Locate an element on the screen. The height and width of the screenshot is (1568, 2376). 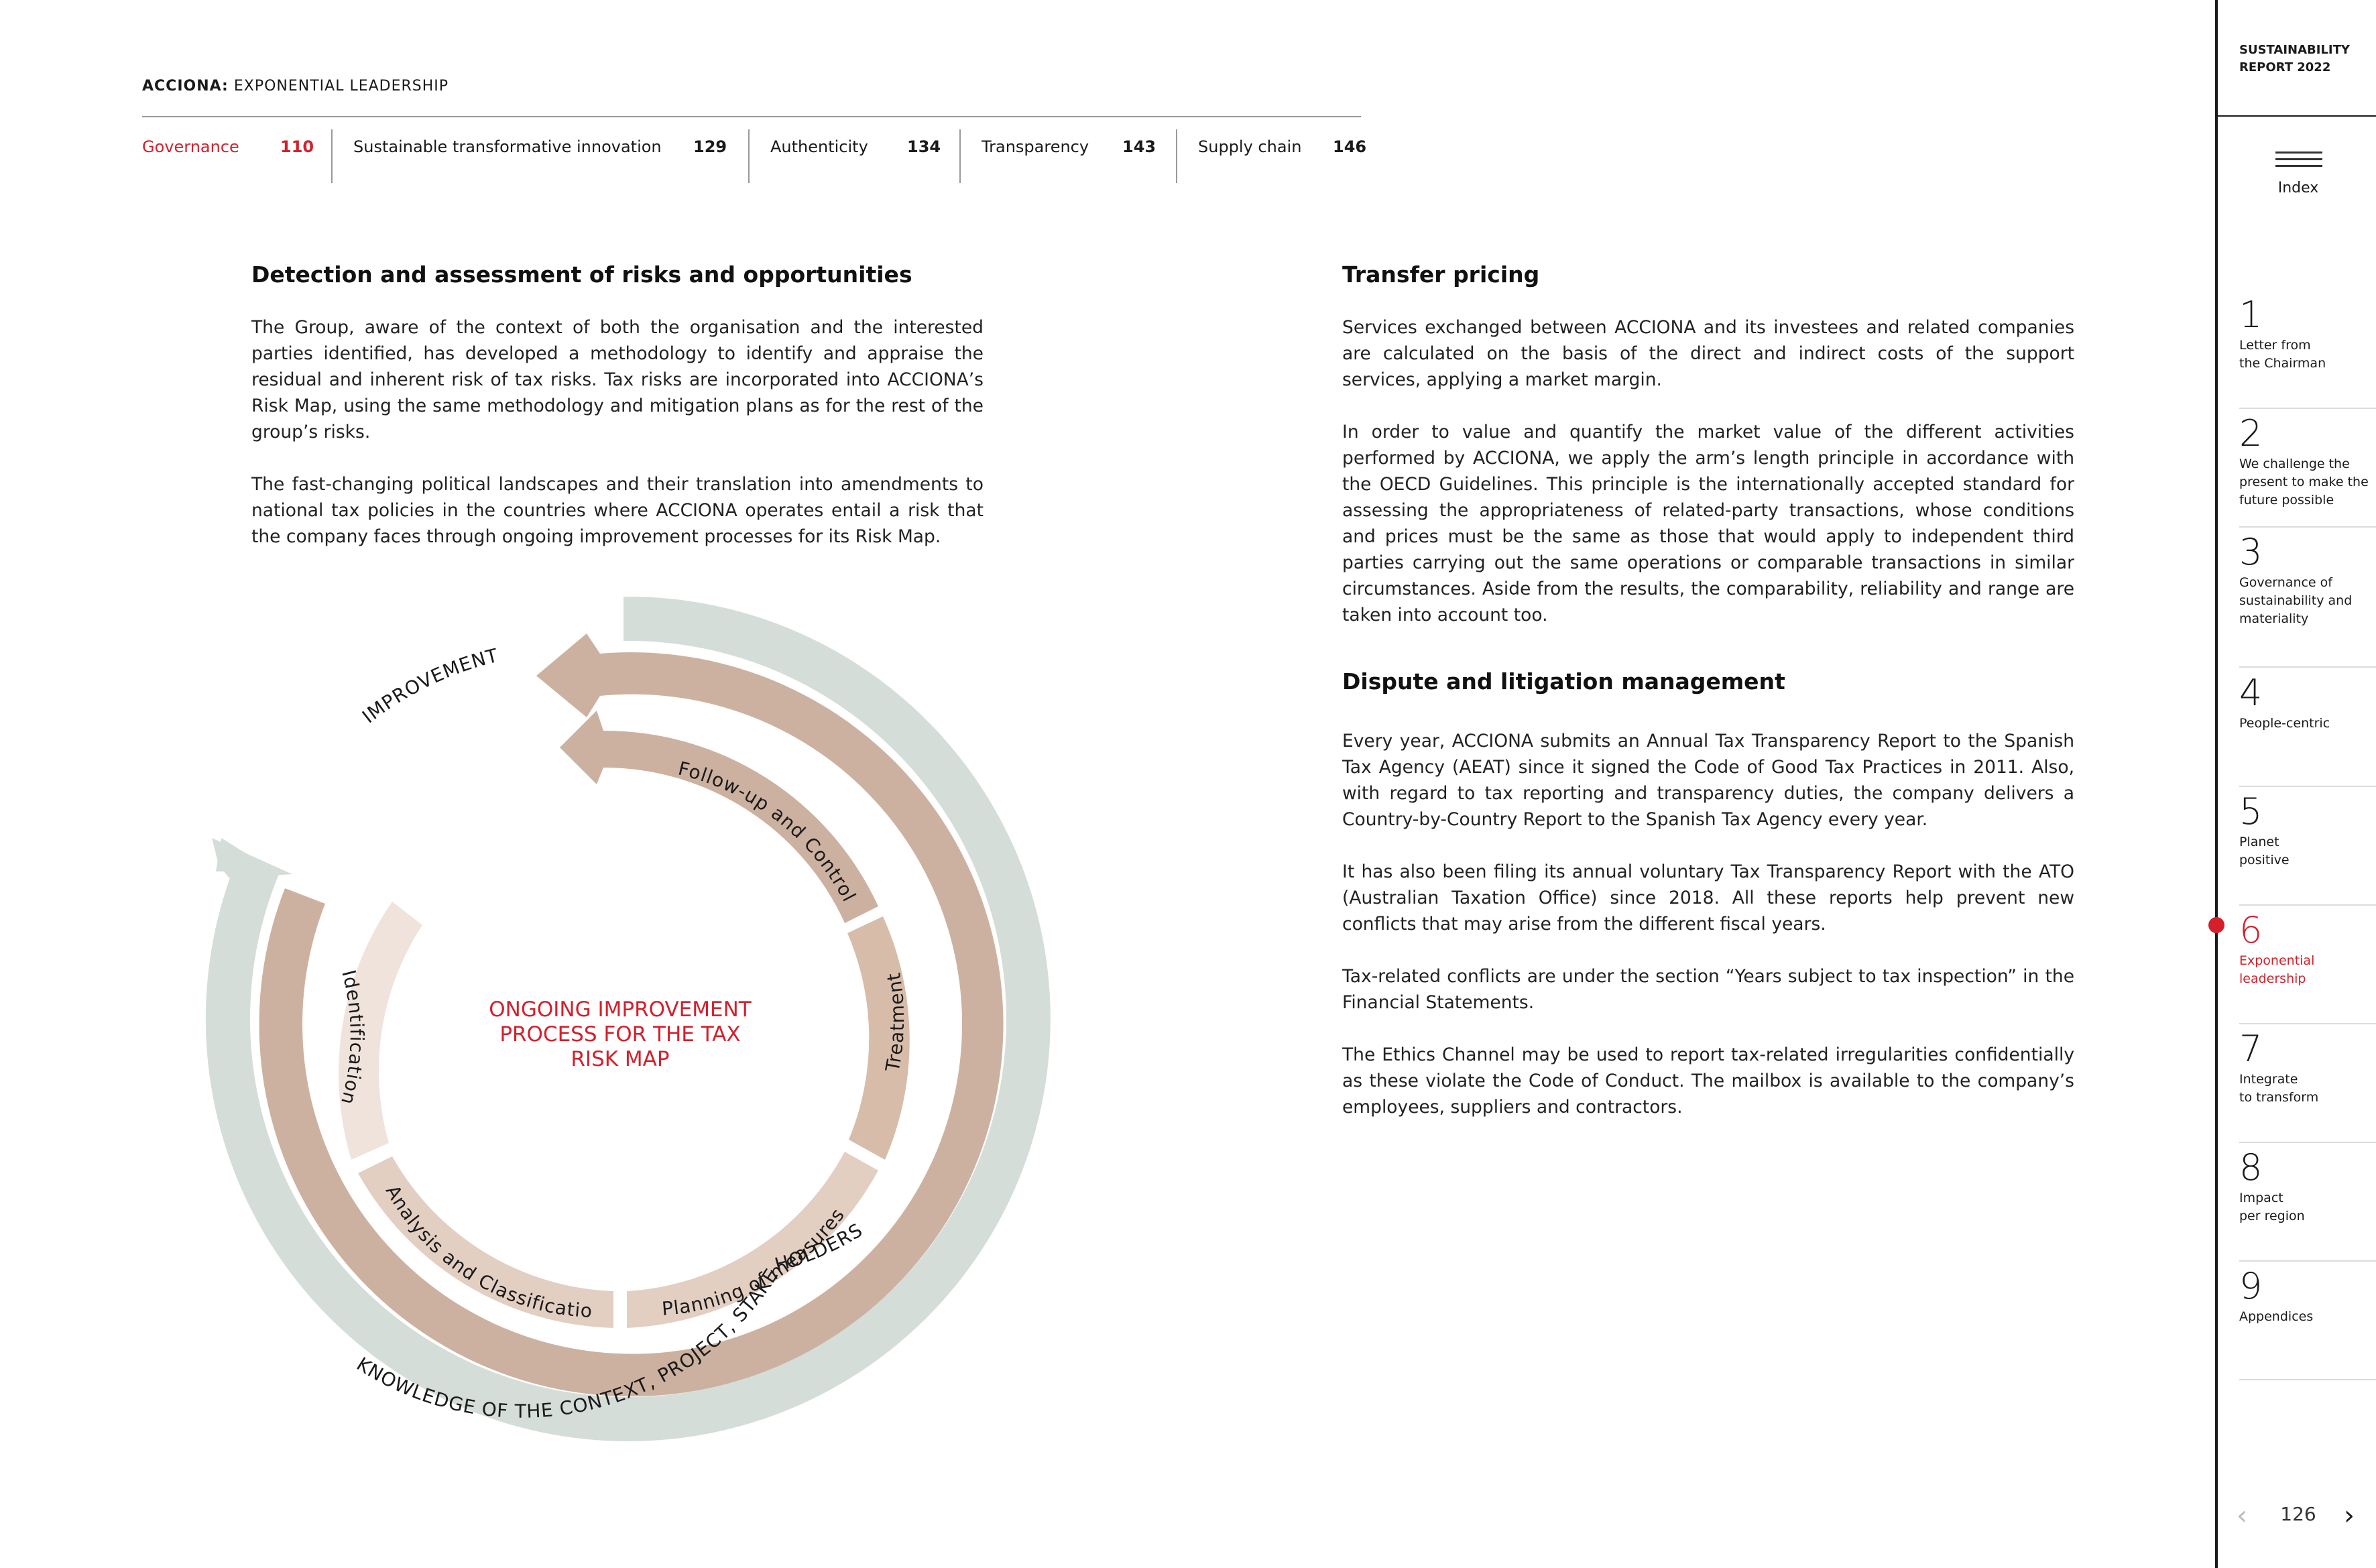
chapter-6: 6 Exponential leadership is located at coordinates (2292, 969).